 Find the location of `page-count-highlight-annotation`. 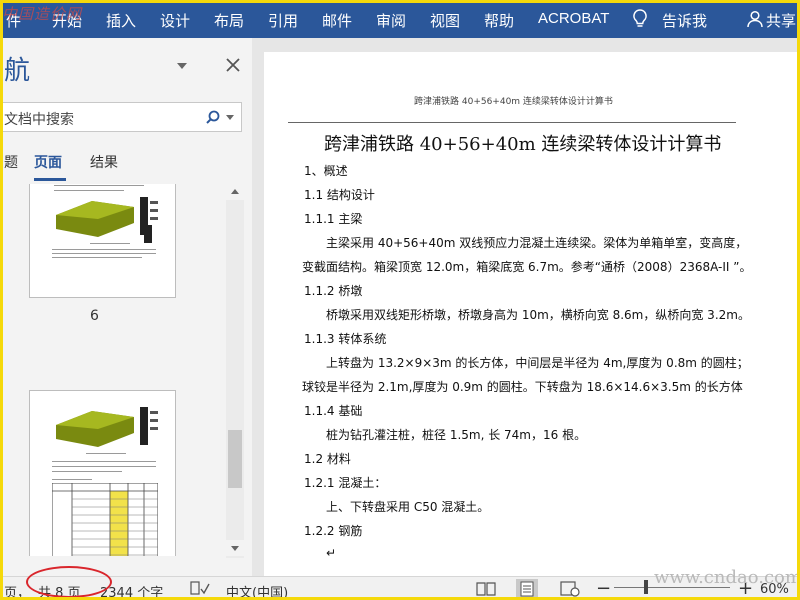

page-count-highlight-annotation is located at coordinates (69, 582).